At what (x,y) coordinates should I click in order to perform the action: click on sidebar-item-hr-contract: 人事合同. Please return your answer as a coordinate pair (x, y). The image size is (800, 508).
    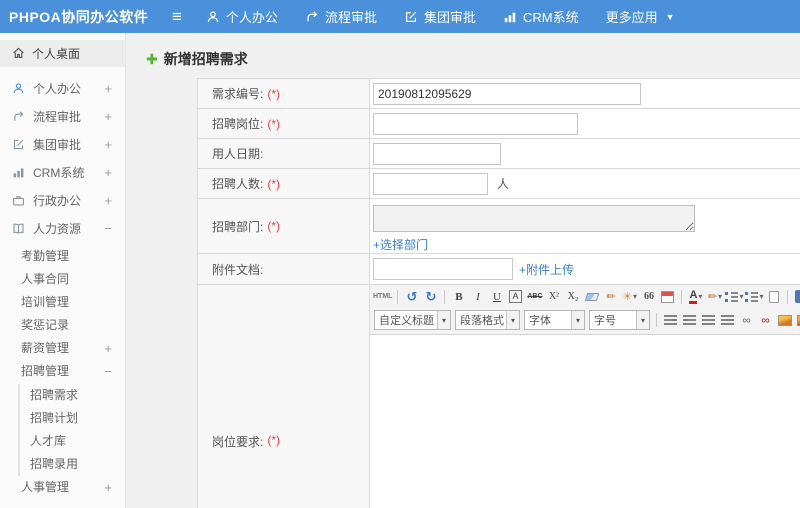
    Looking at the image, I should click on (62, 279).